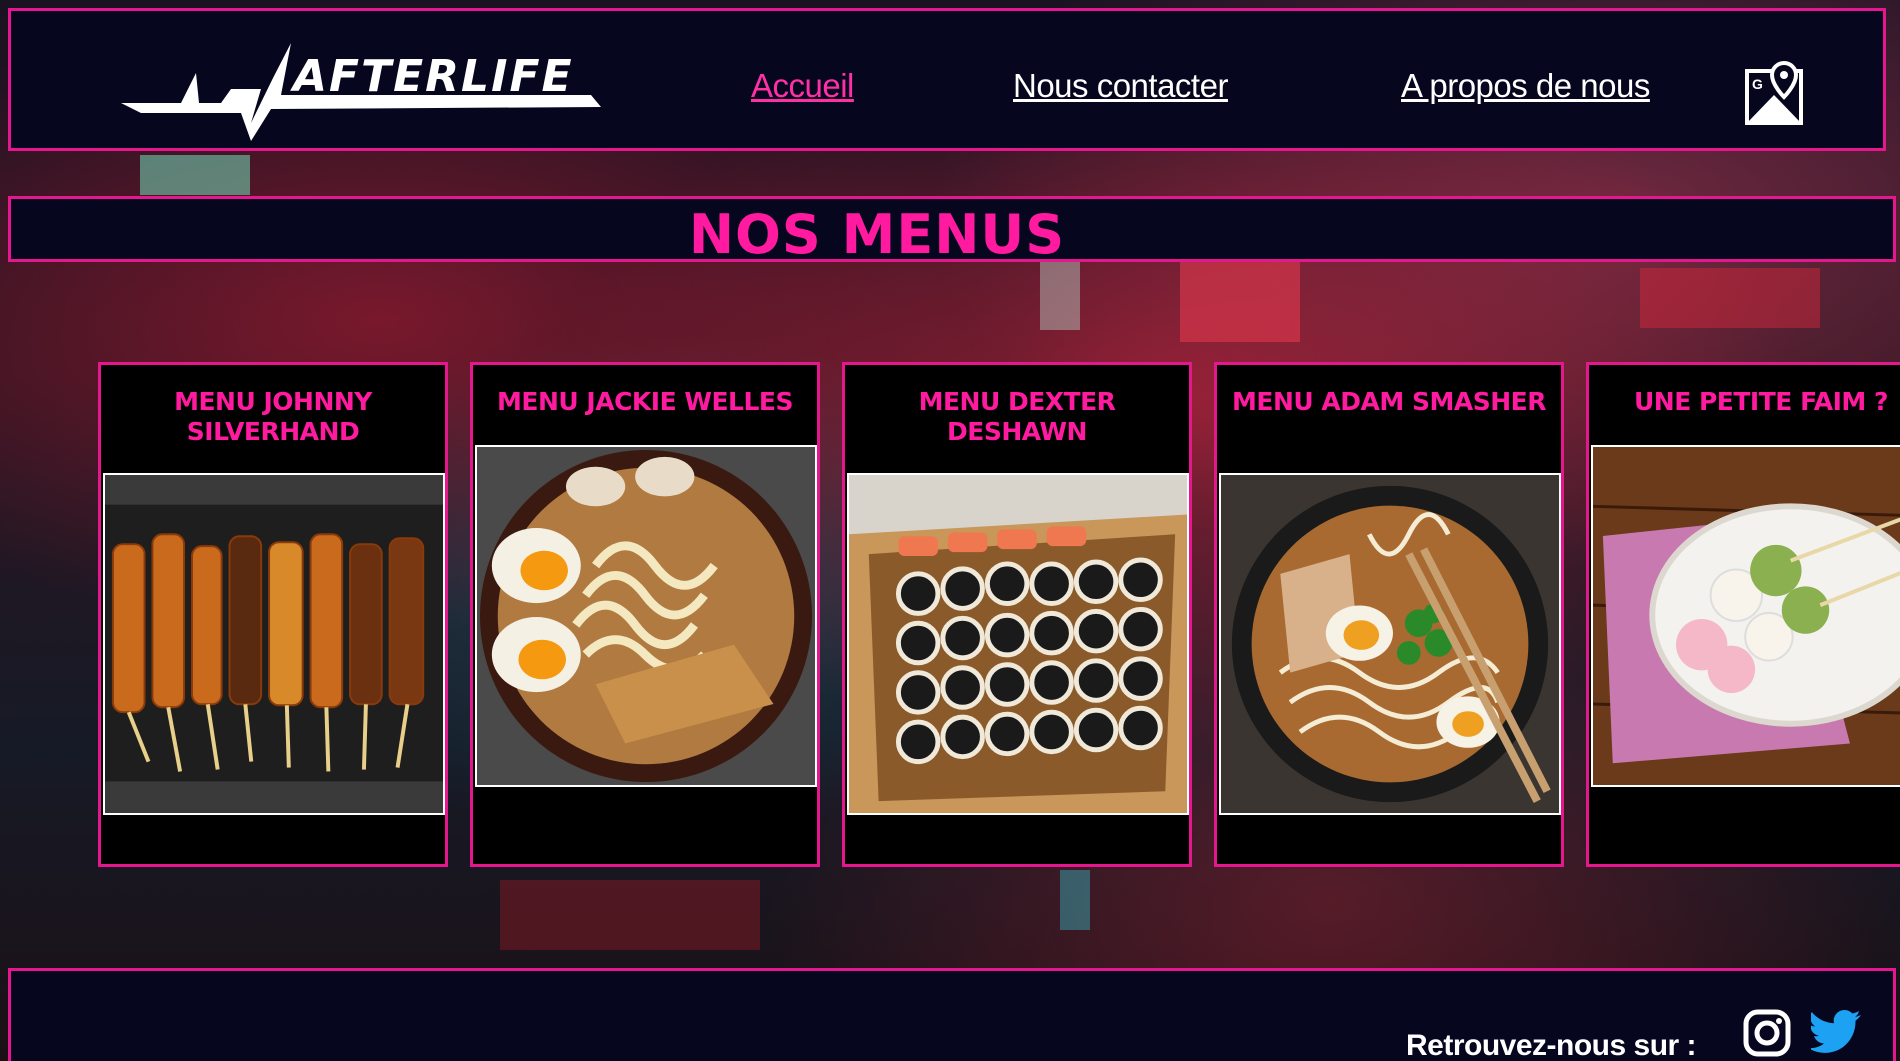 This screenshot has width=1900, height=1061. I want to click on menu-card-une-petite-faim: UNE PETITE FAIM ?, so click(1743, 614).